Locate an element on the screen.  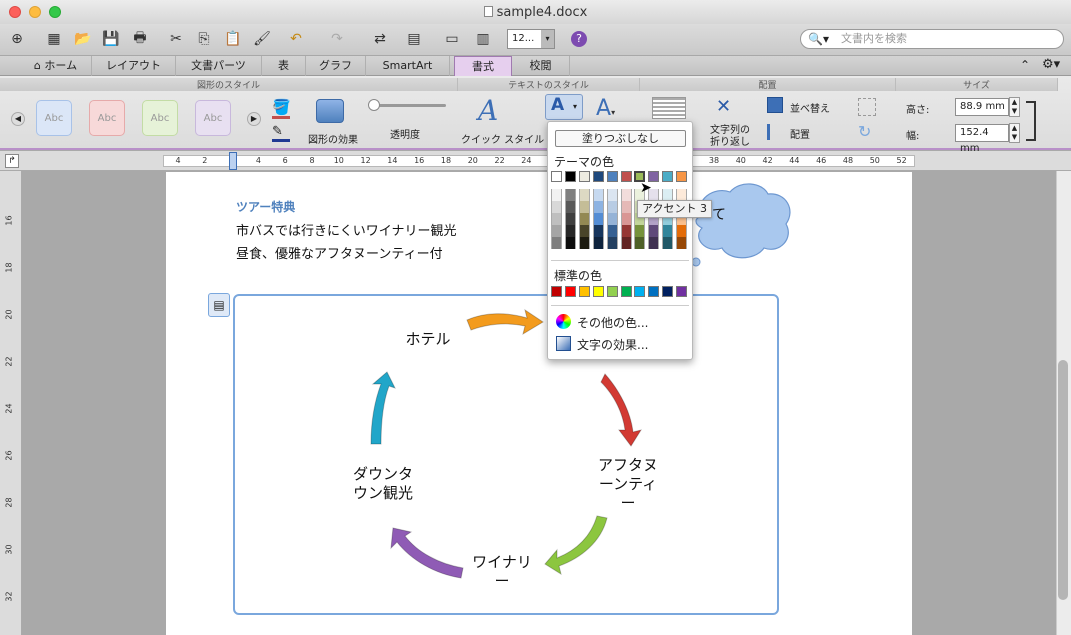
width-field: 152.4 mm is located at coordinates (982, 139).